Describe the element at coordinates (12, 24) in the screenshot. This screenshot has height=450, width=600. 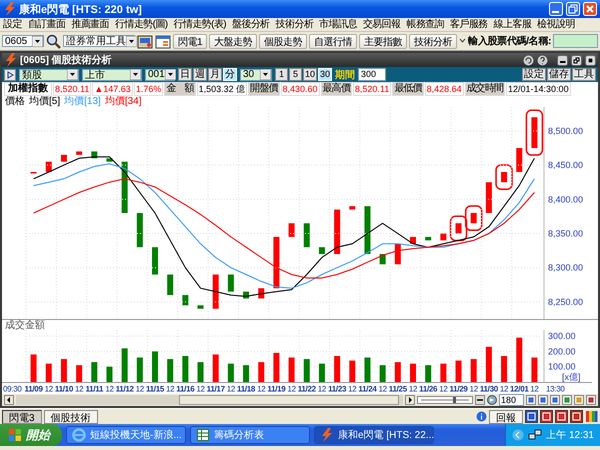
I see `menu-item: 設定` at that location.